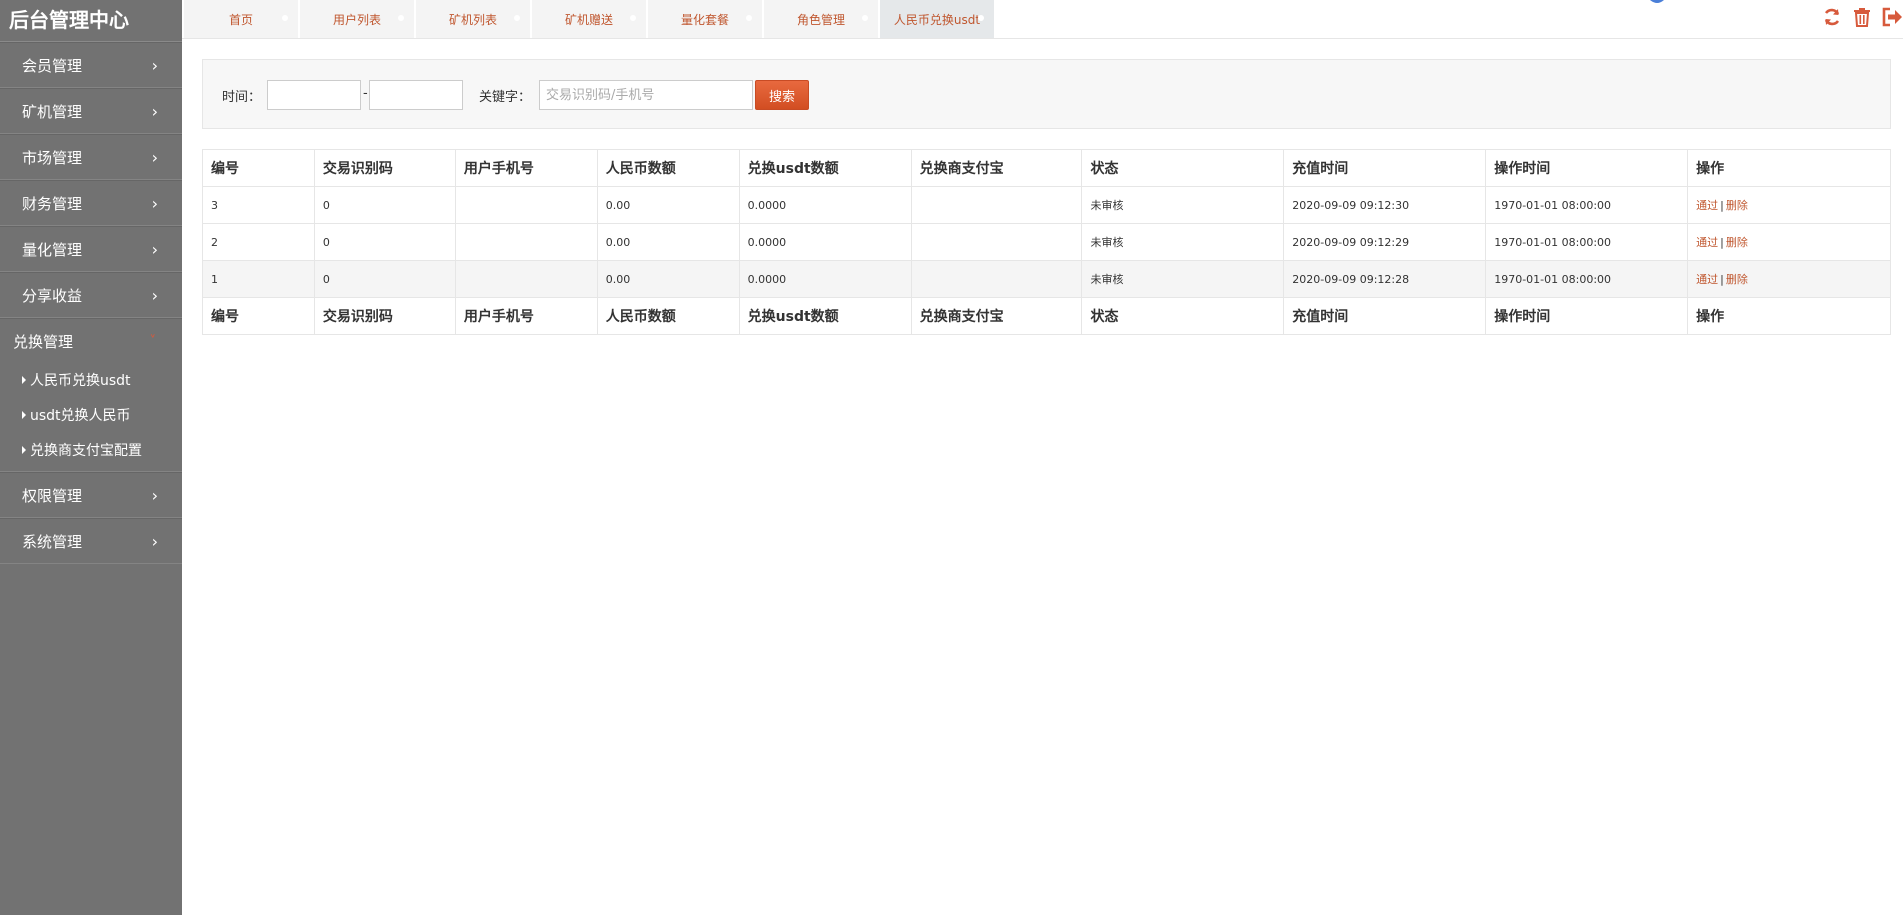 The image size is (1903, 915). Describe the element at coordinates (314, 95) in the screenshot. I see `start-date-input` at that location.